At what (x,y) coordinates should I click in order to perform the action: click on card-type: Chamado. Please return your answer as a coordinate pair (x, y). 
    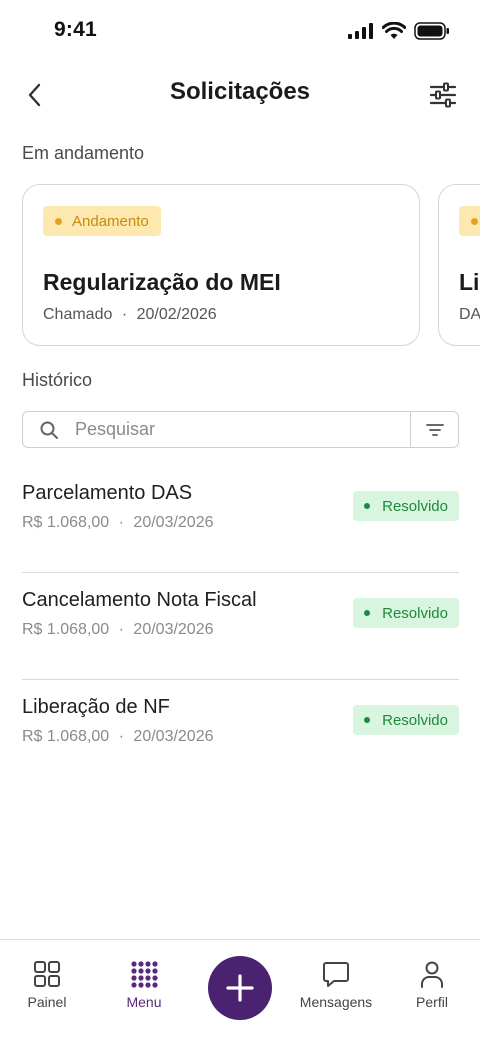
    Looking at the image, I should click on (78, 314).